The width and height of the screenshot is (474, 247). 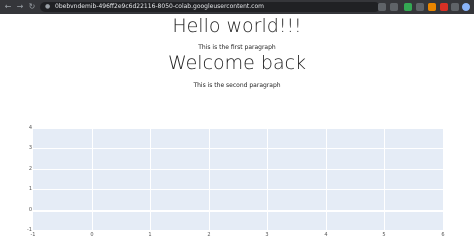 I want to click on x-tick-label: 1, so click(x=150, y=235).